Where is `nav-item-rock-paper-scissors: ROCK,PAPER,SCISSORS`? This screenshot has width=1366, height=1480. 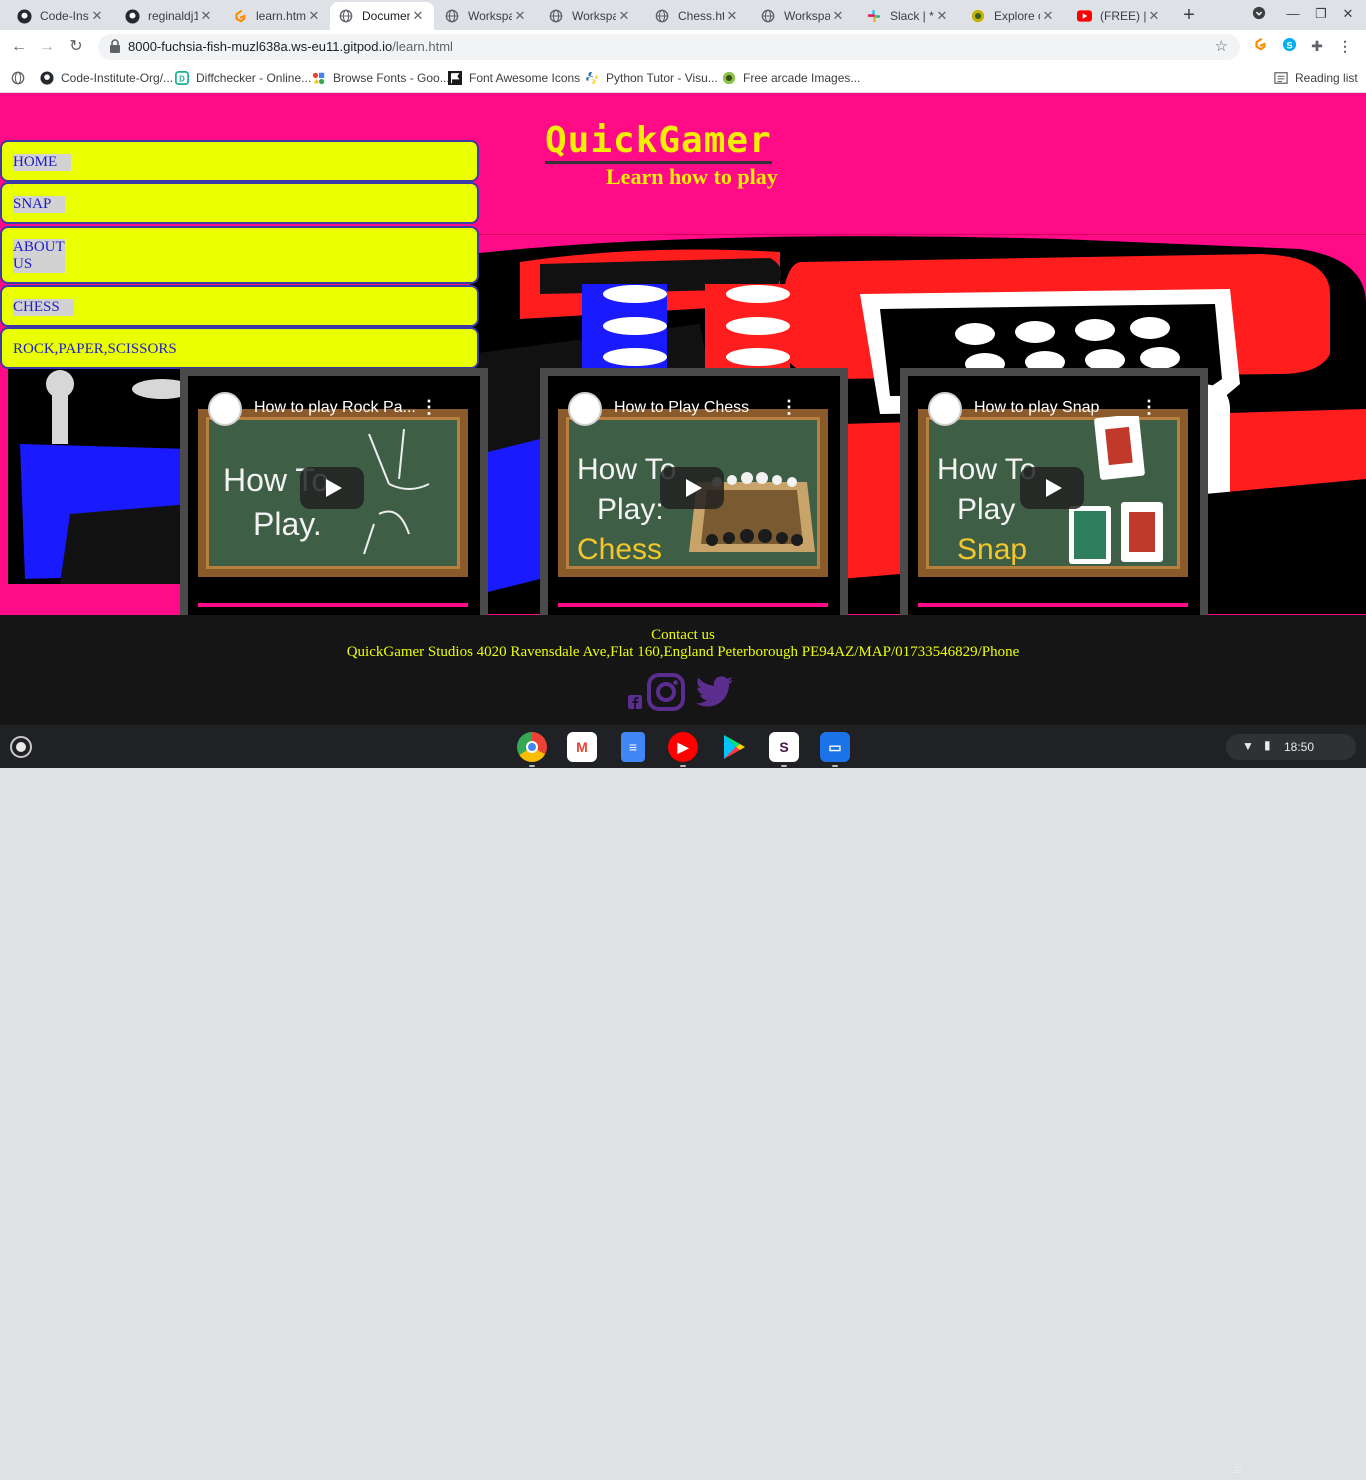
nav-item-rock-paper-scissors: ROCK,PAPER,SCISSORS is located at coordinates (239, 348).